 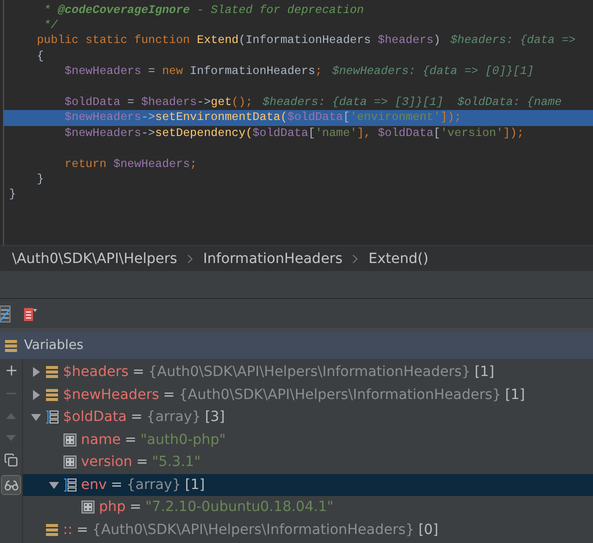 I want to click on variable-row: :: = {Auth0\SDK\API\Helpers\InformationHeaders} [0], so click(x=308, y=529).